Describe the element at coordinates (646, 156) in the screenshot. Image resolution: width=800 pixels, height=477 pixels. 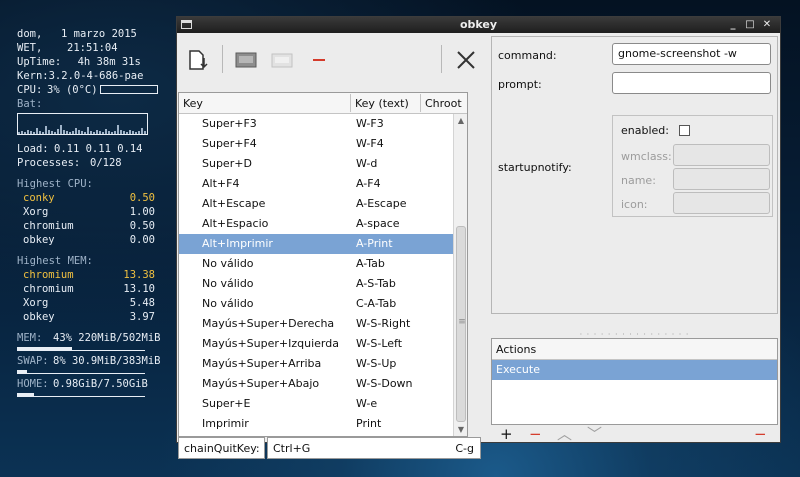
I see `wmclass-label: wmclass:` at that location.